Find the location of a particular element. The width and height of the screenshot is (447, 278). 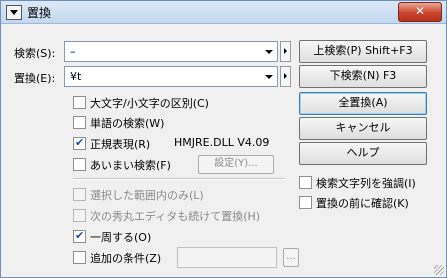

replace-dropdown-icon is located at coordinates (269, 77).